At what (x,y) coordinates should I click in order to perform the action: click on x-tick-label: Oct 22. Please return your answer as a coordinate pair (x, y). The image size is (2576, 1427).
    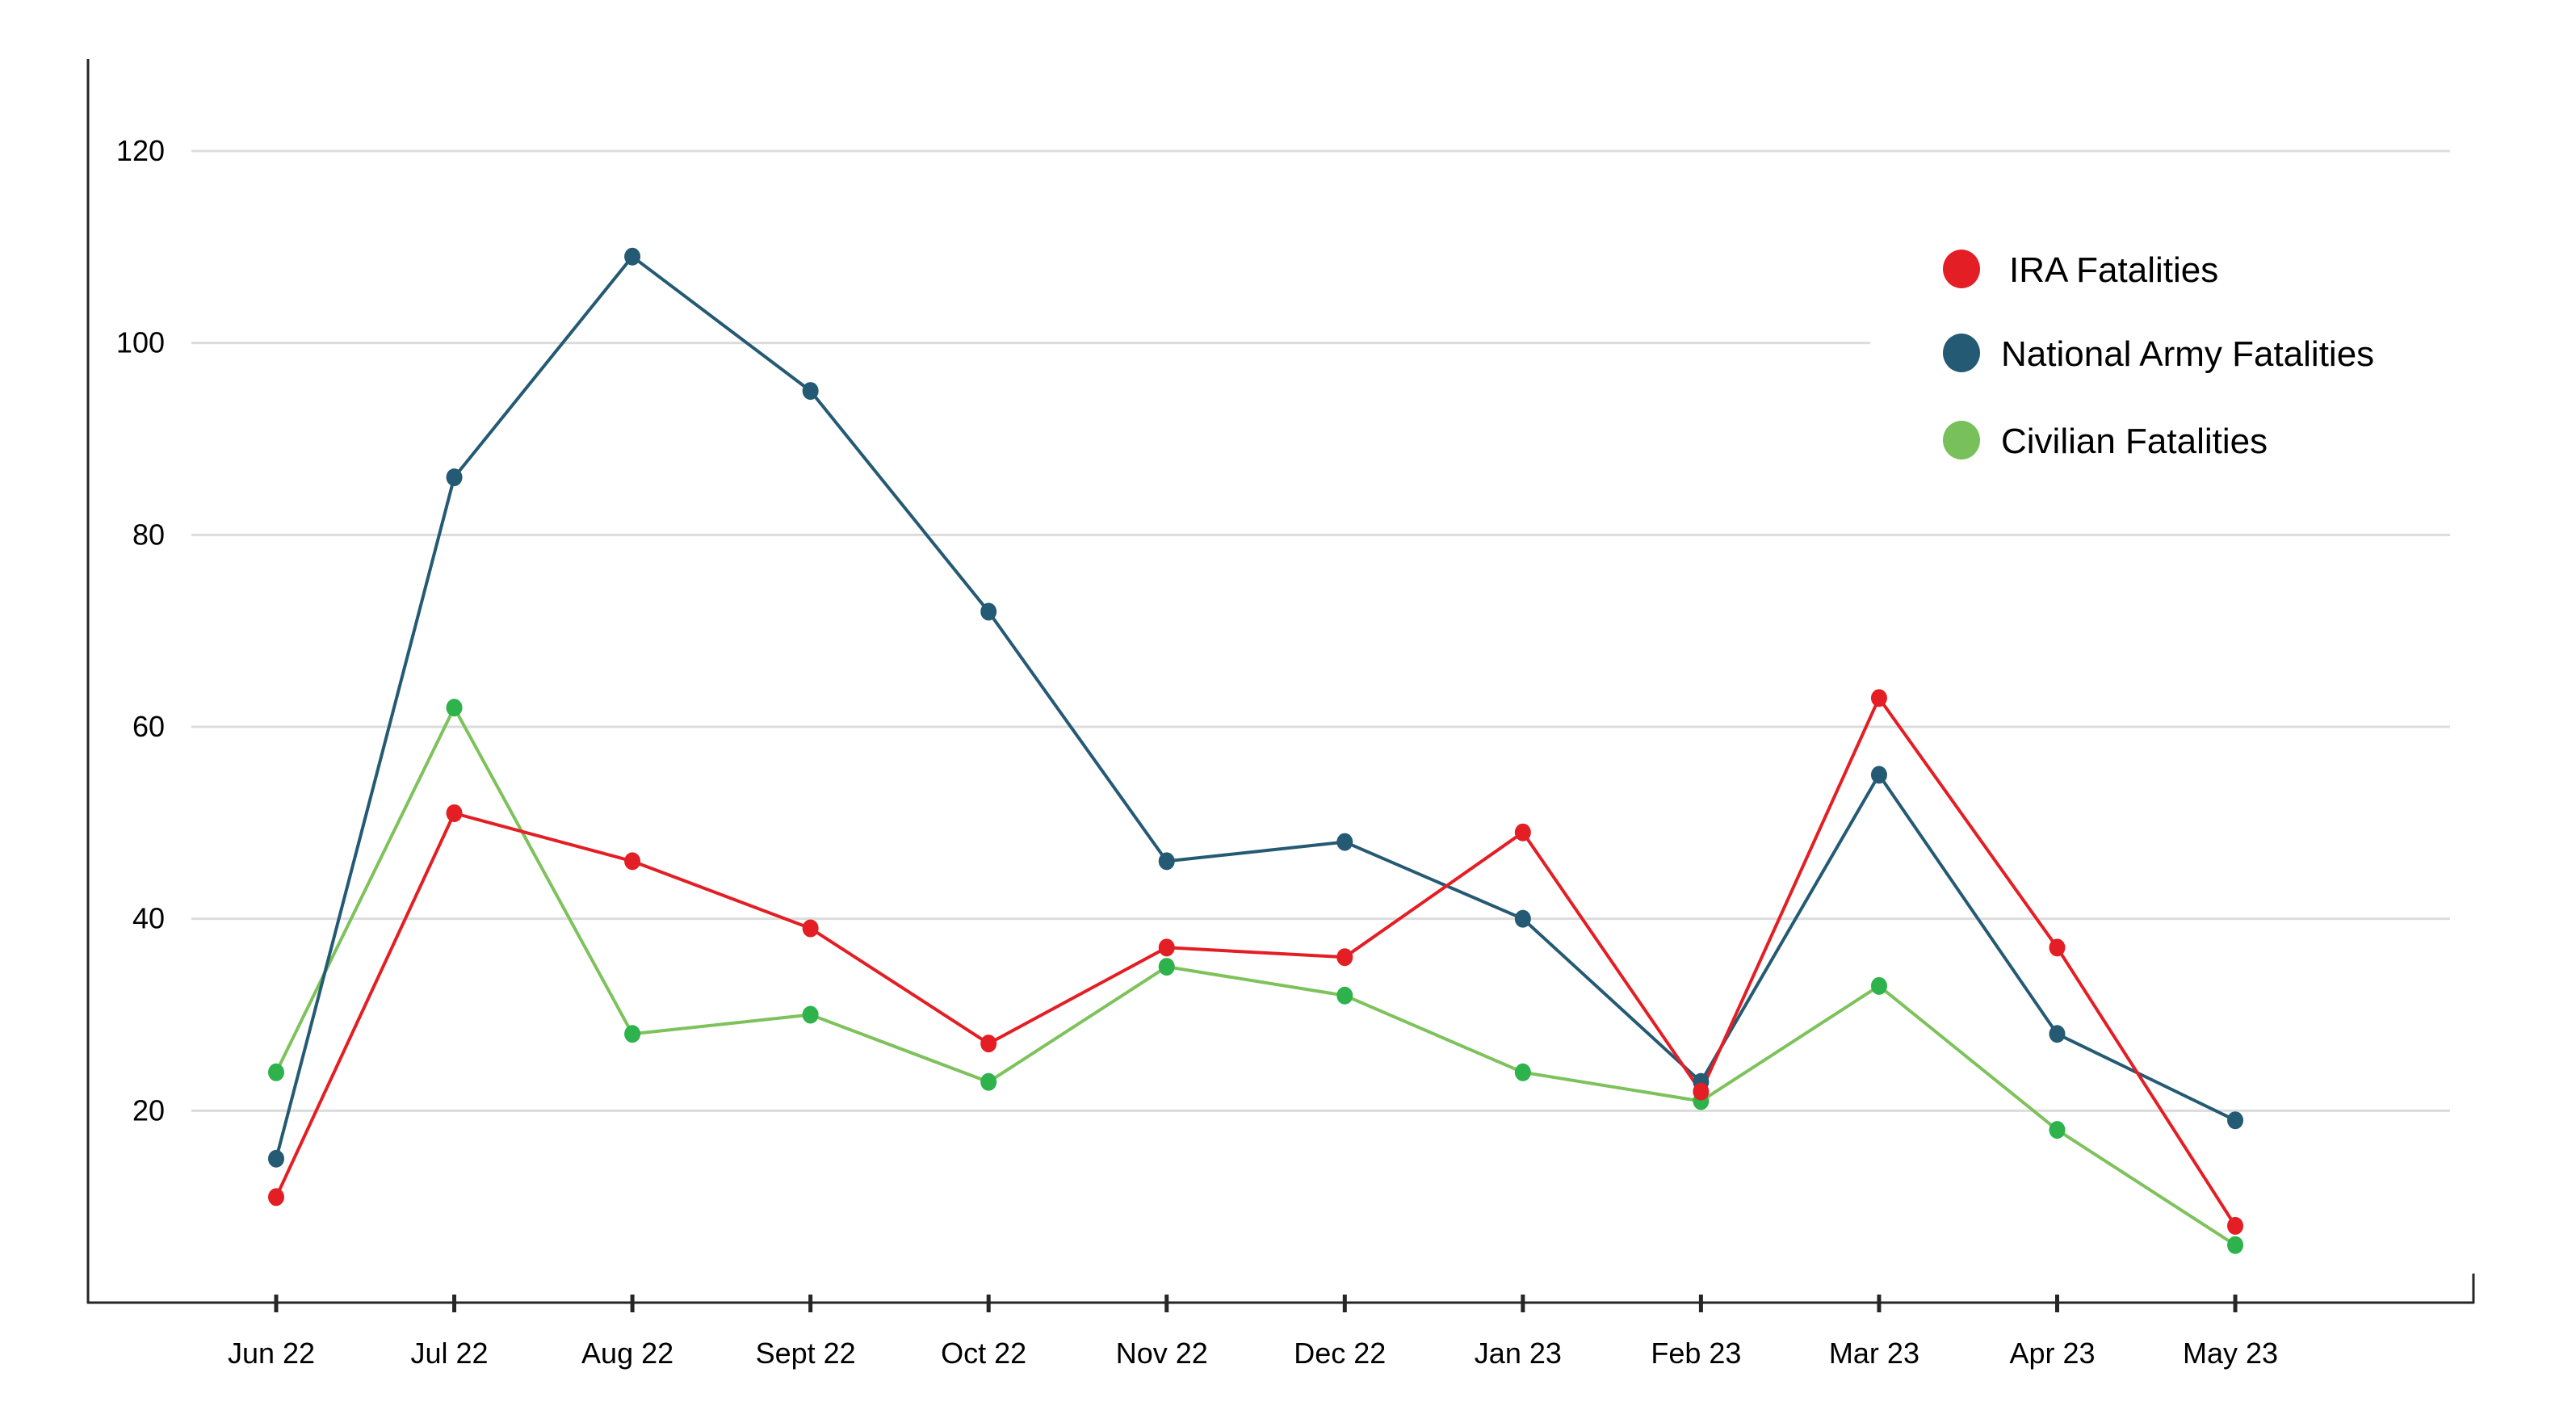
    Looking at the image, I should click on (983, 1353).